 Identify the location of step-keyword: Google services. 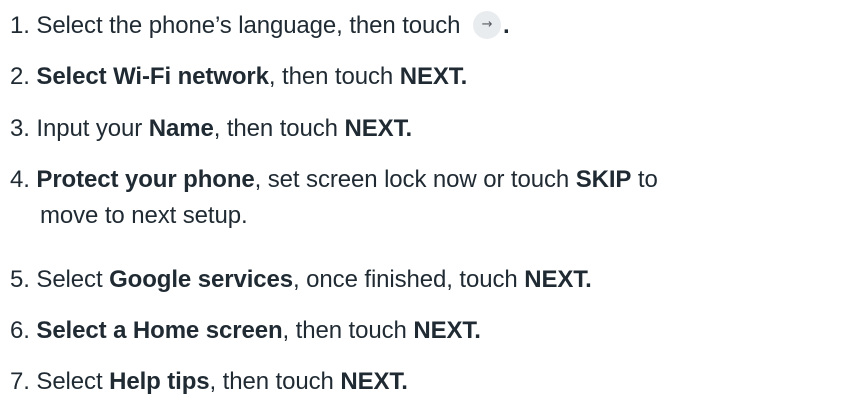
(201, 279).